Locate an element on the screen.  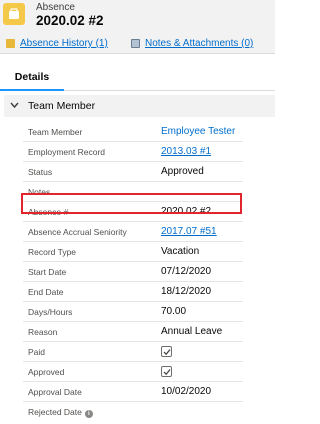
status-value: Approved is located at coordinates (182, 171).